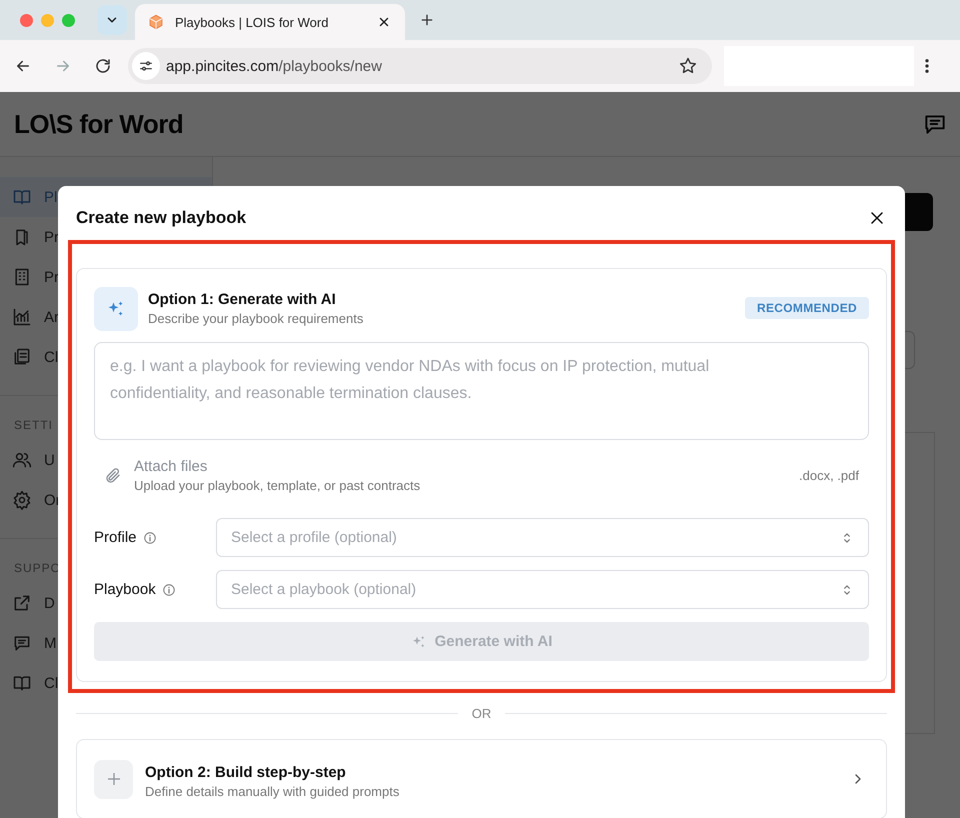  Describe the element at coordinates (161, 218) in the screenshot. I see `dialog-title: Create new playbook` at that location.